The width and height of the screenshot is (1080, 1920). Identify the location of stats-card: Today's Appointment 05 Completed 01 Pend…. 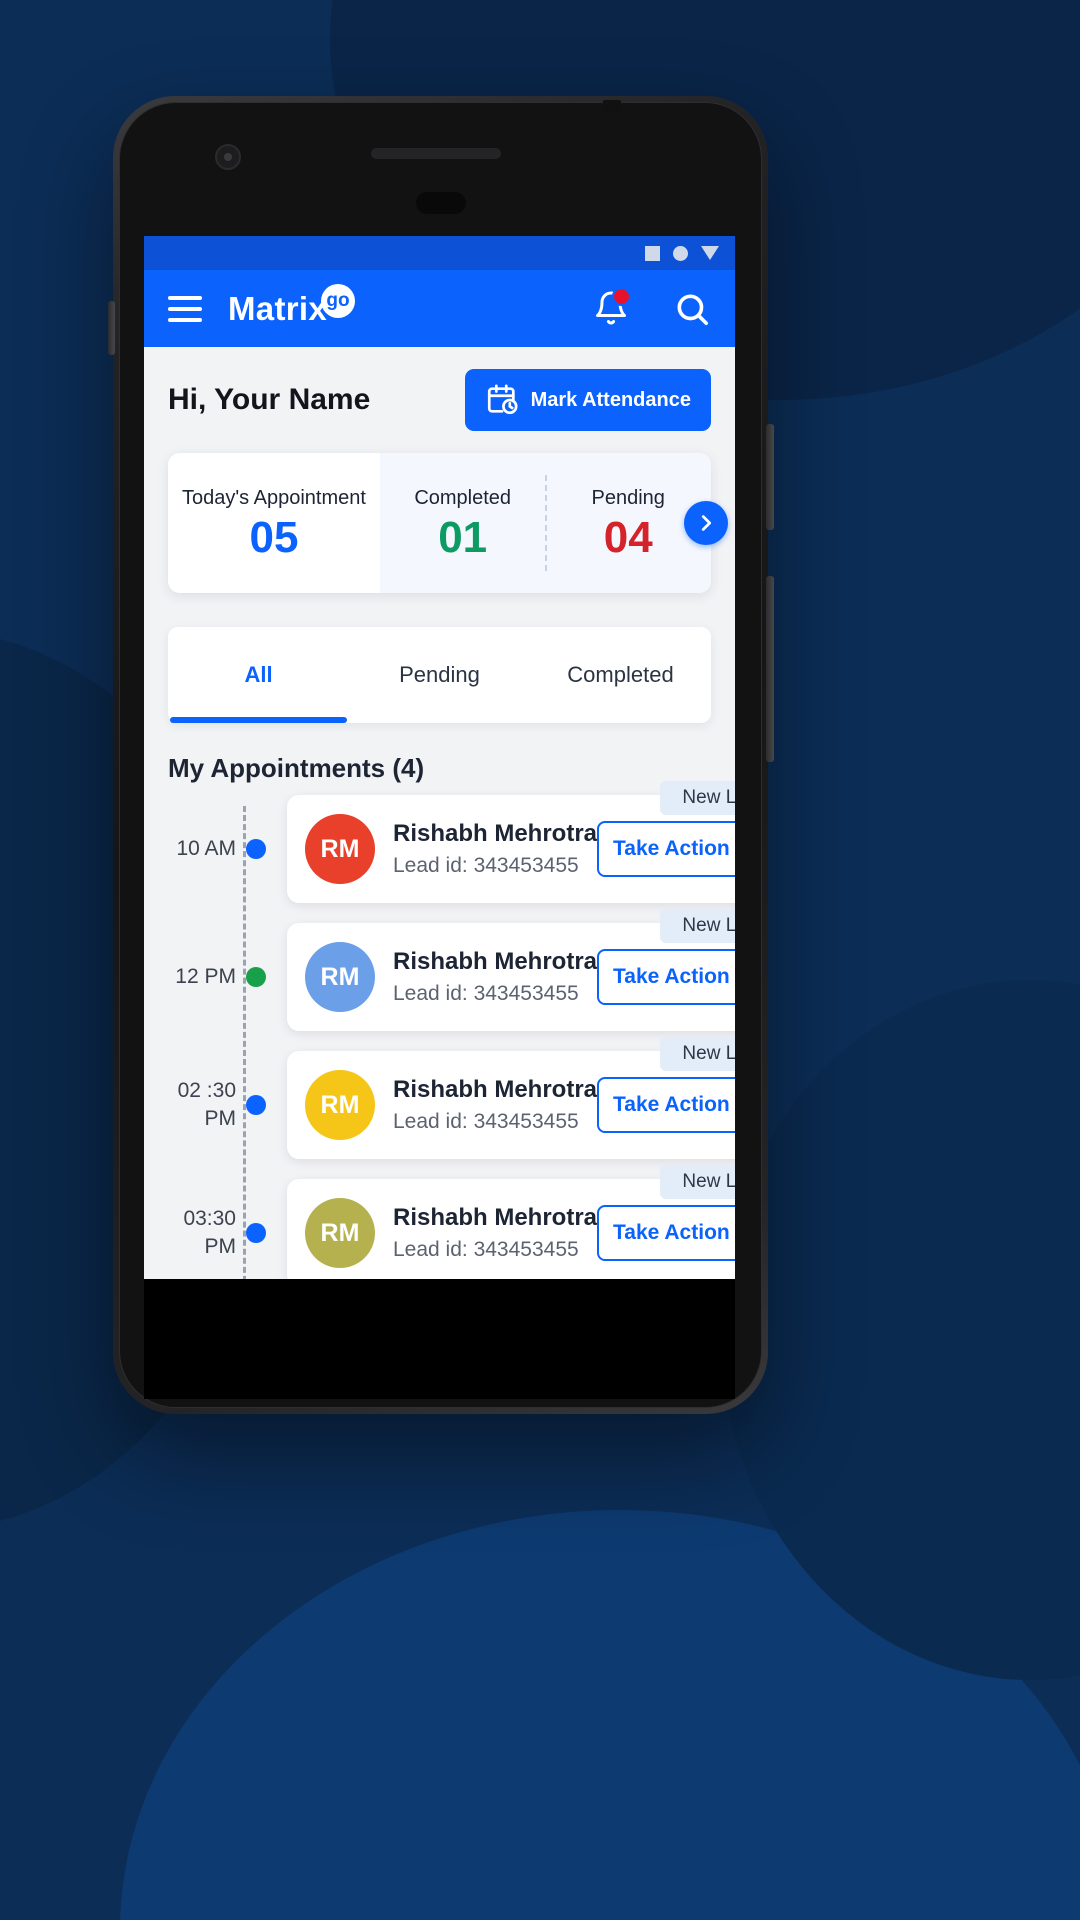
(439, 523).